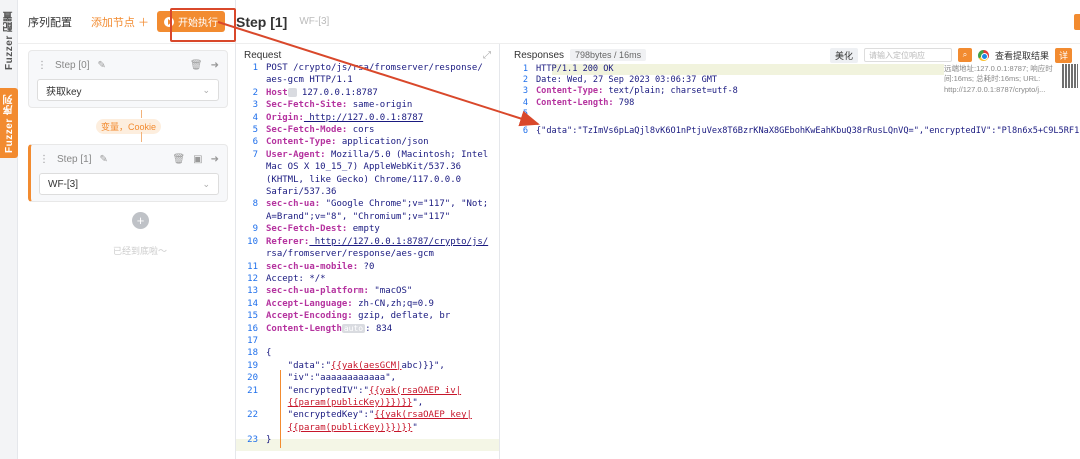 This screenshot has width=1080, height=459. What do you see at coordinates (139, 251) in the screenshot?
I see `end-of-list-text: 已经到底啦～` at bounding box center [139, 251].